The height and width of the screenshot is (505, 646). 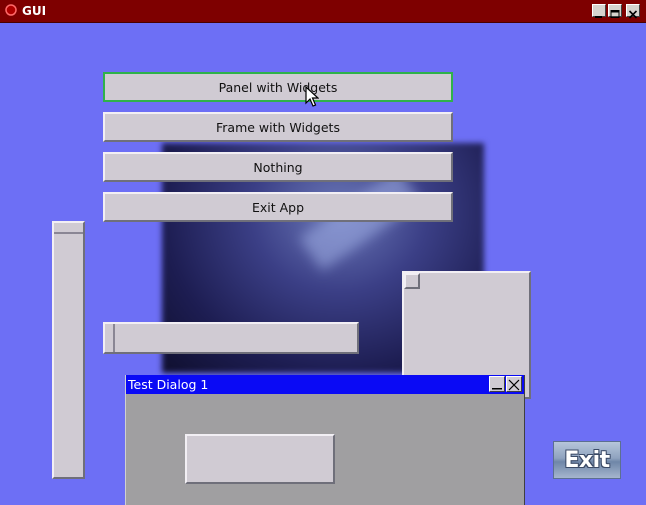 What do you see at coordinates (325, 384) in the screenshot?
I see `dialog-titlebar: Test Dialog 1` at bounding box center [325, 384].